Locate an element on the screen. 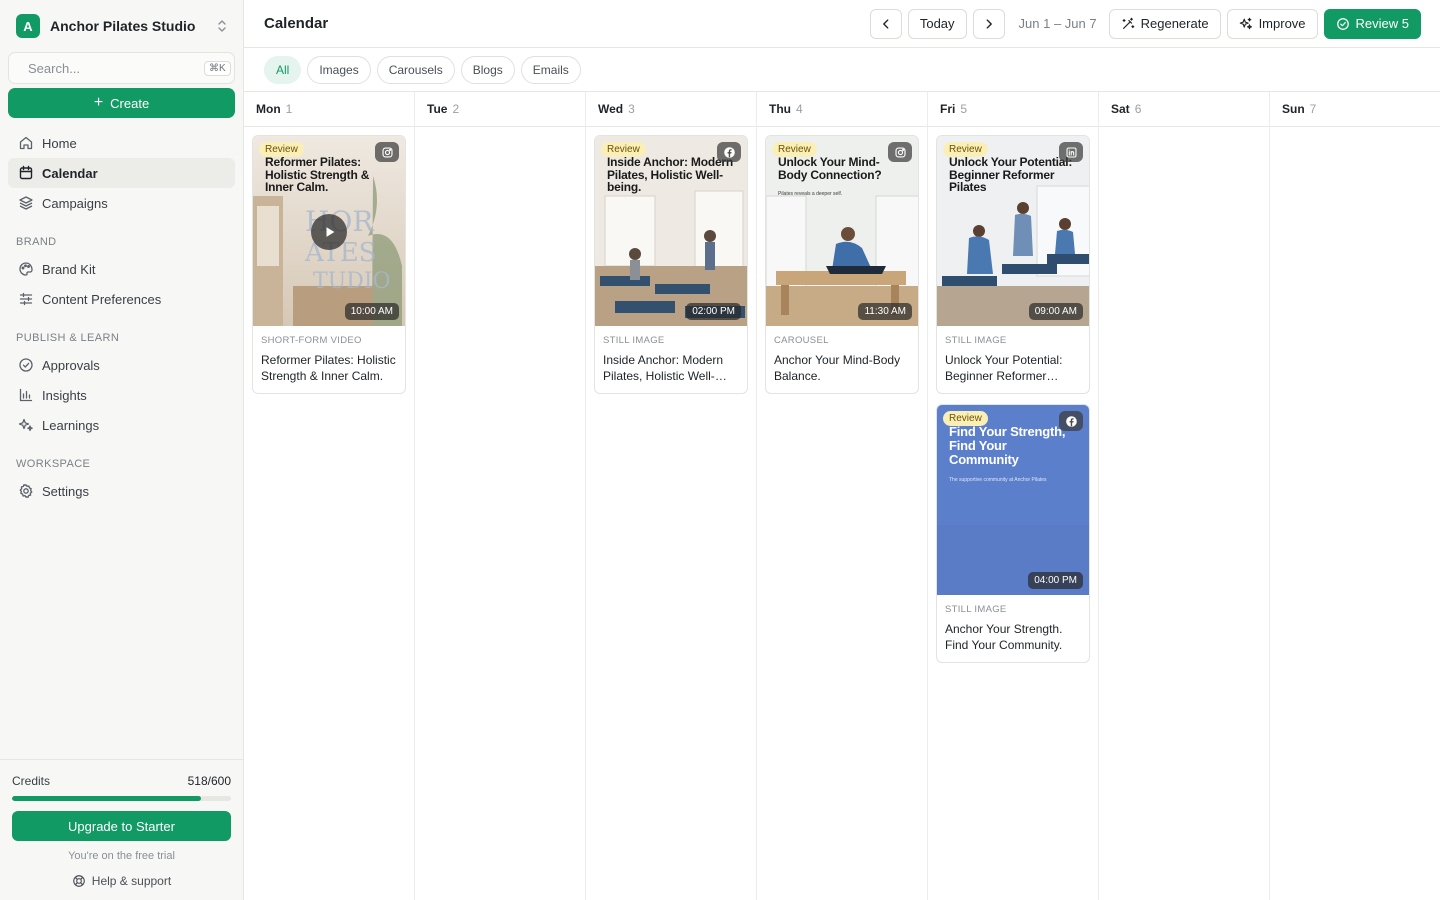 This screenshot has width=1440, height=900. magic-wand-icon is located at coordinates (1128, 23).